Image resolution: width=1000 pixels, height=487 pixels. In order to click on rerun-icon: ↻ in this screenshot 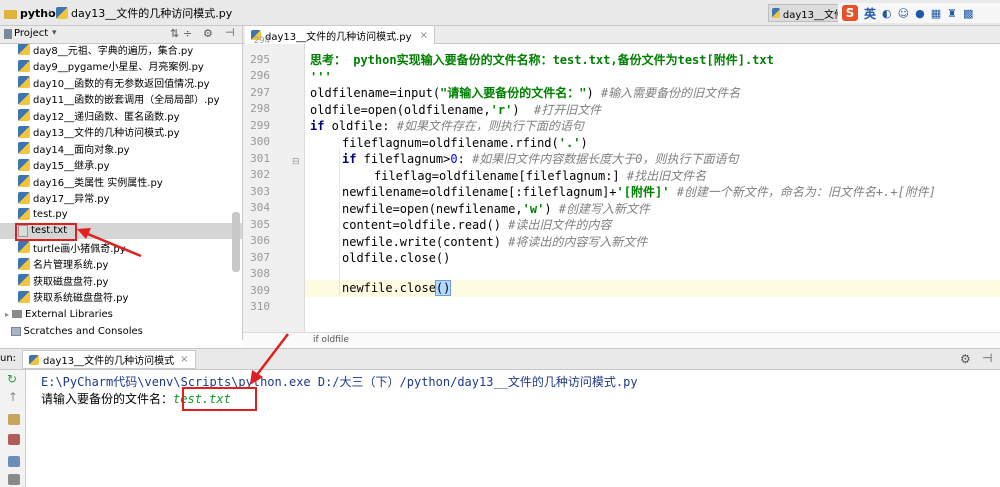, I will do `click(12, 379)`.